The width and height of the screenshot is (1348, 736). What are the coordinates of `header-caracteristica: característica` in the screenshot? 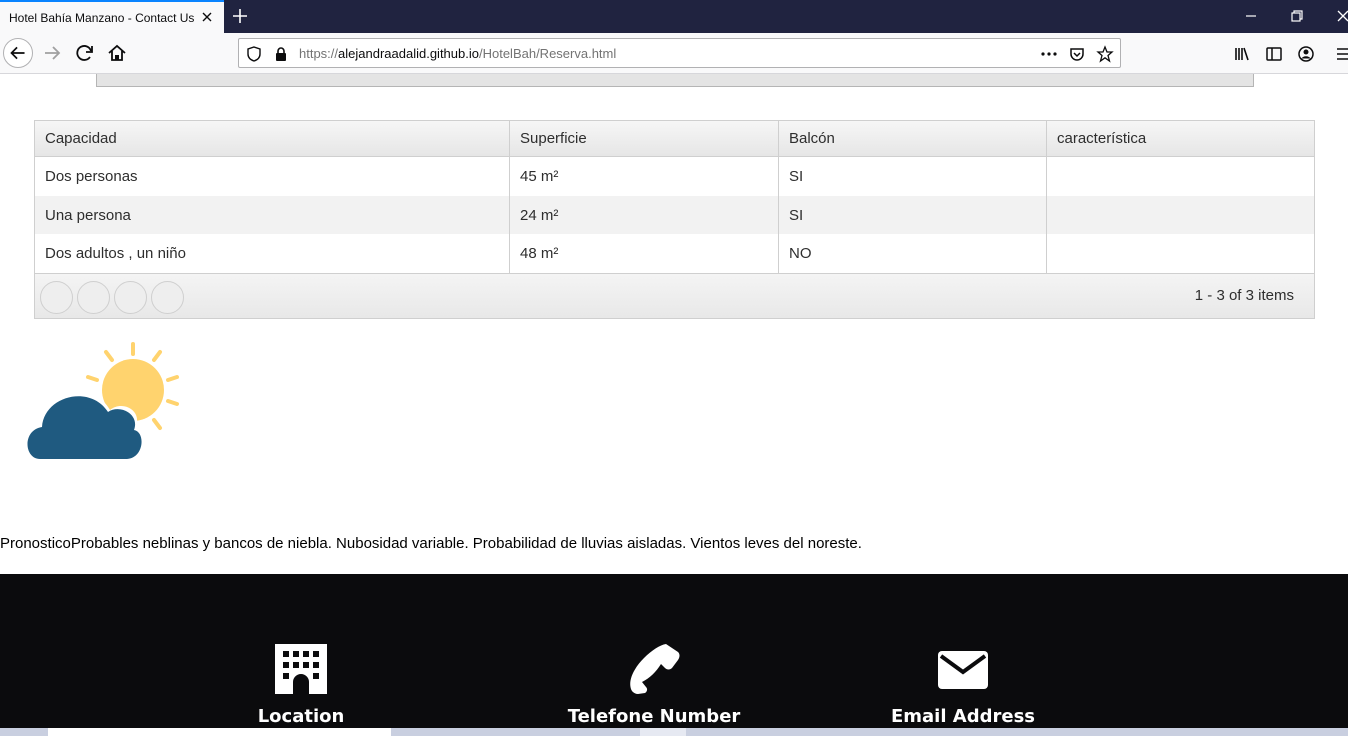 It's located at (1180, 138).